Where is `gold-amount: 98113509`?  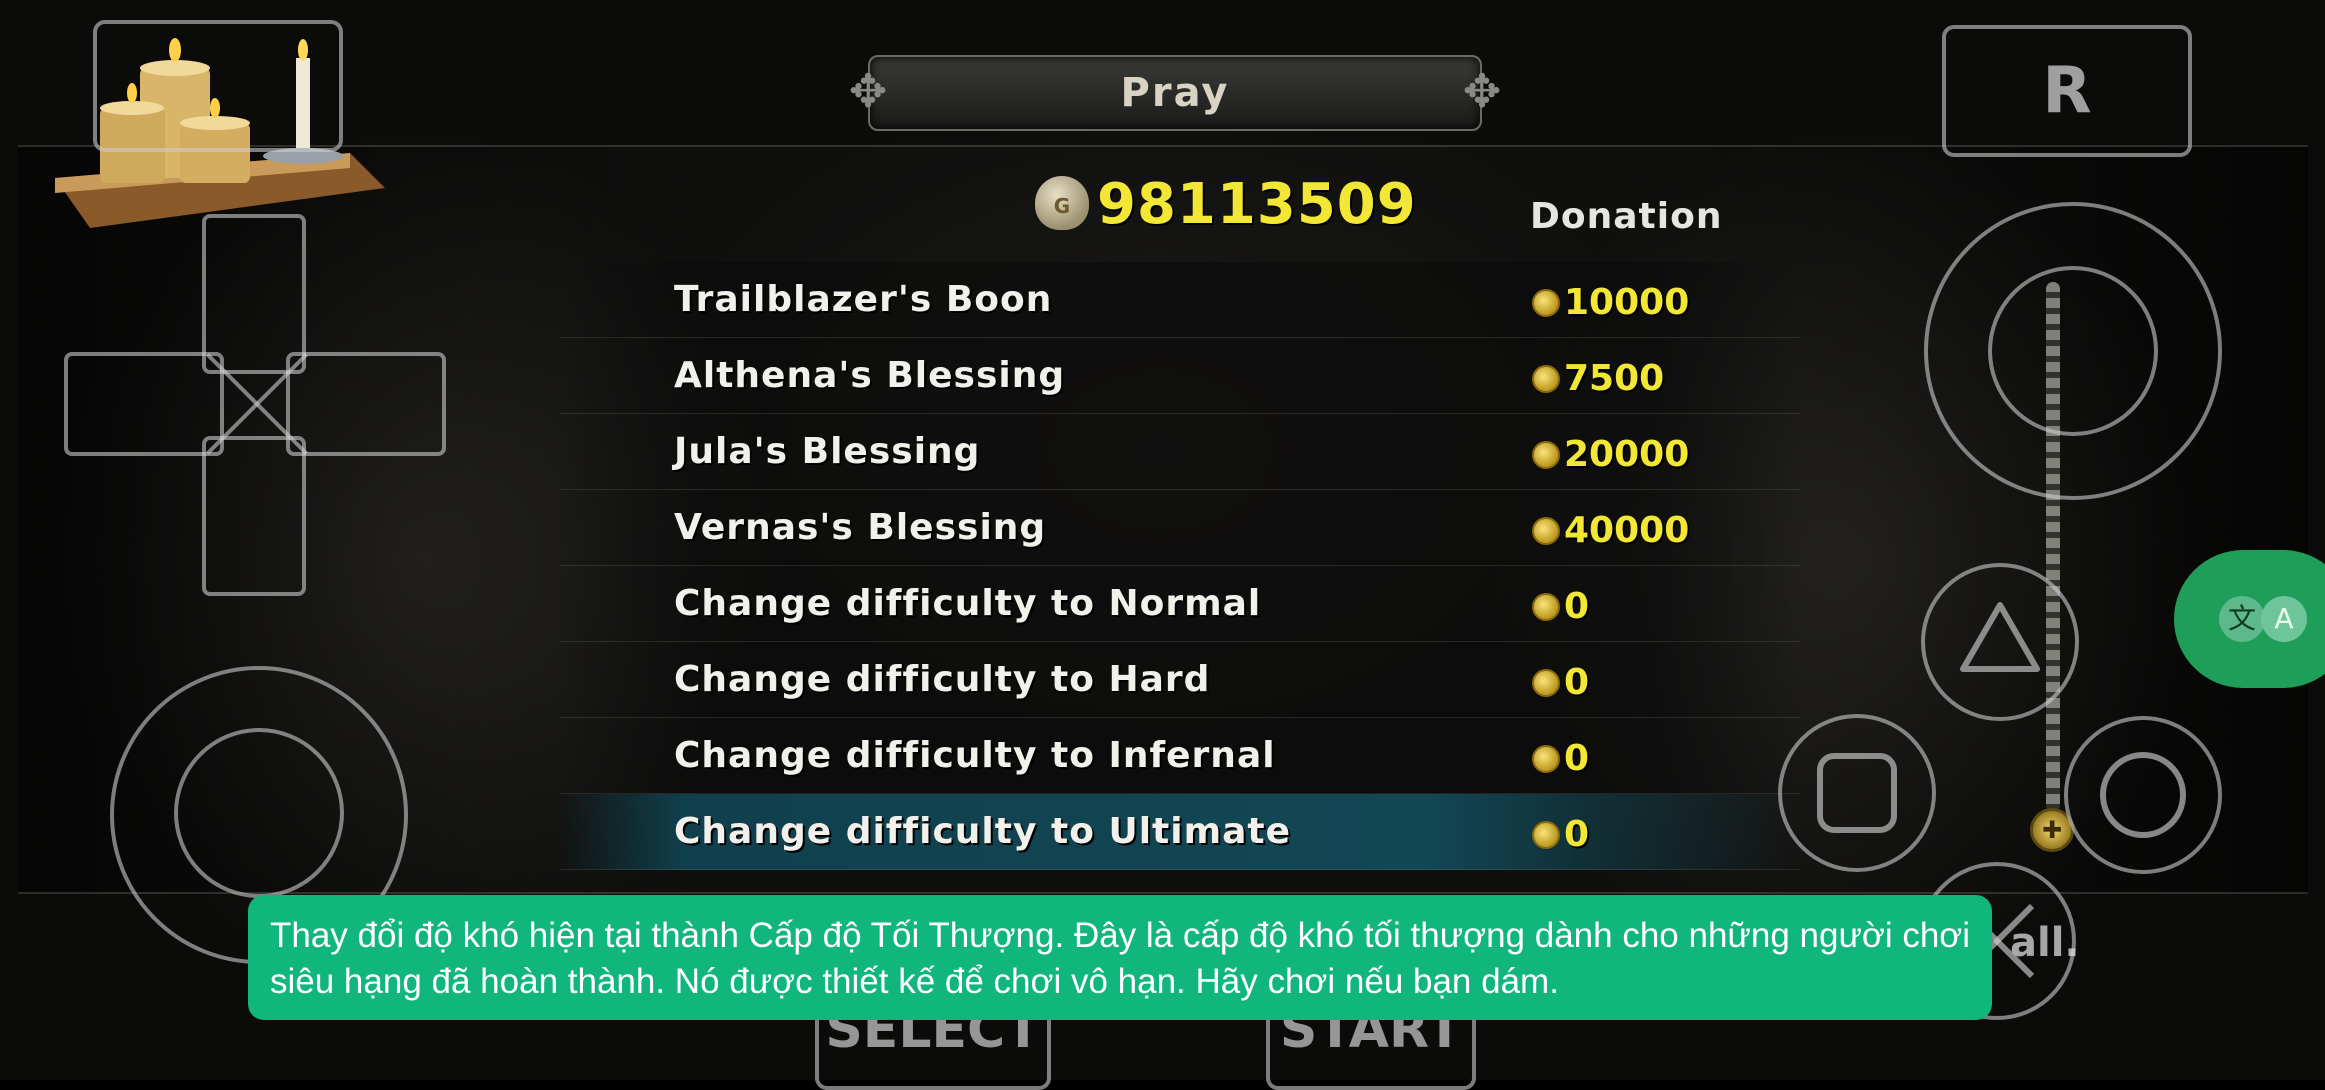 gold-amount: 98113509 is located at coordinates (1257, 204).